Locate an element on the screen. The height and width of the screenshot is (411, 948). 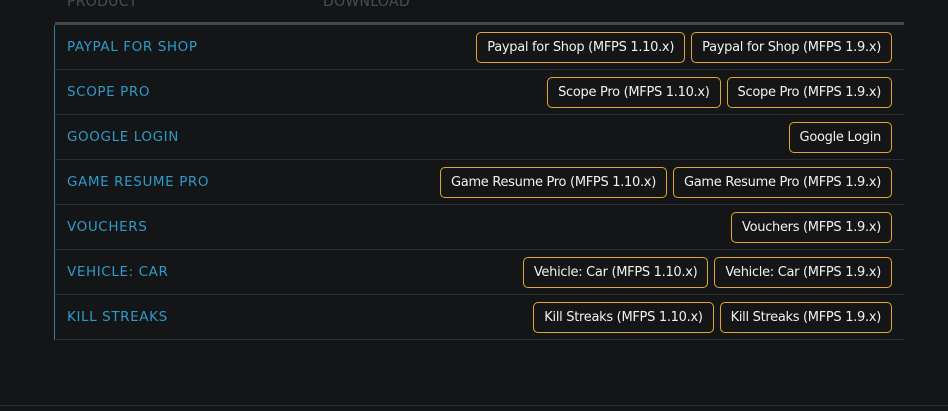
download-button: Kill Streaks (MFPS 1.10.x) is located at coordinates (623, 317).